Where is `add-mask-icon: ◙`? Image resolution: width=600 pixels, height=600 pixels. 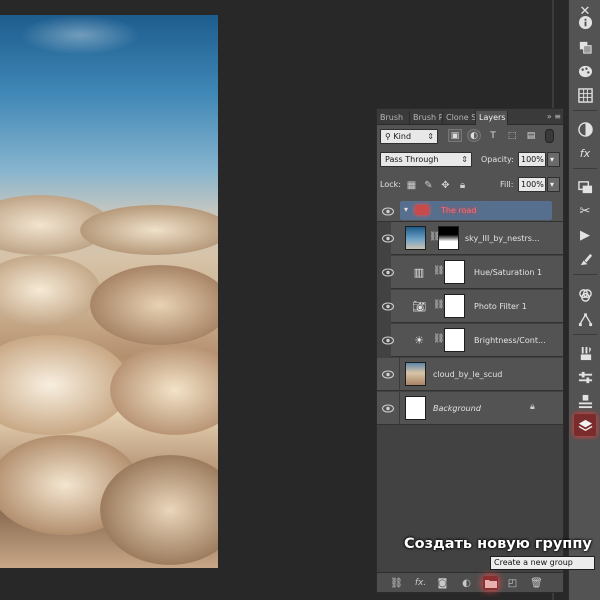 add-mask-icon: ◙ is located at coordinates (442, 583).